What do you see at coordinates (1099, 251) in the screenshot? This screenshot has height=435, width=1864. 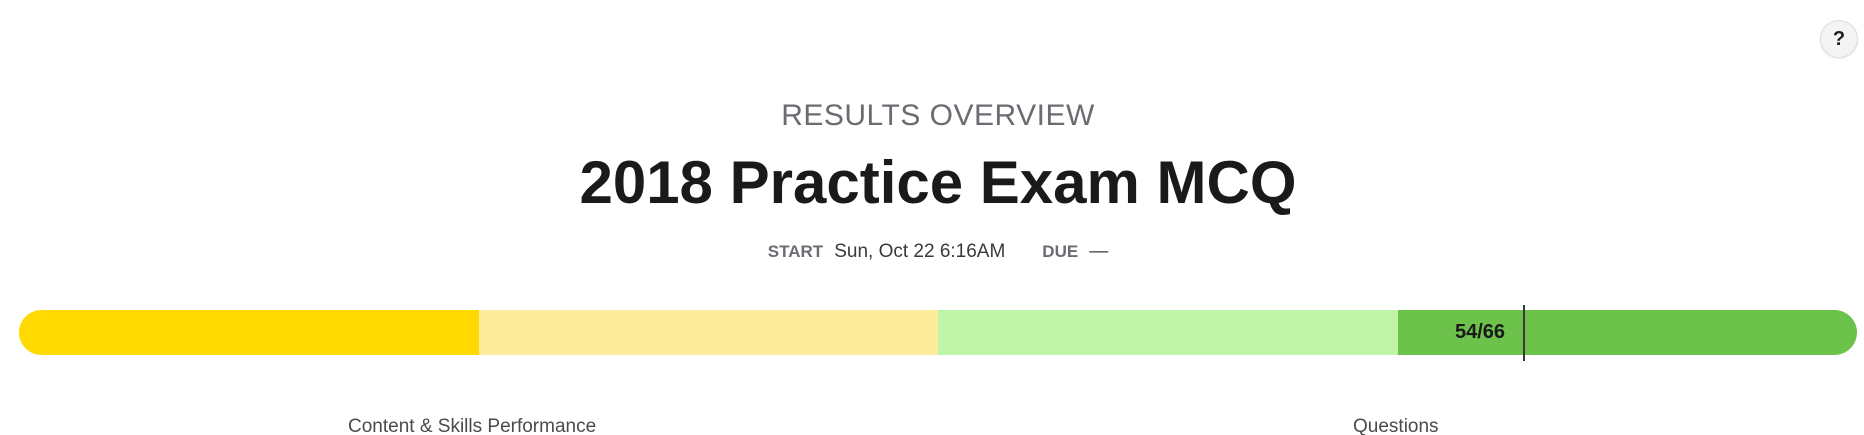 I see `due-value: —` at bounding box center [1099, 251].